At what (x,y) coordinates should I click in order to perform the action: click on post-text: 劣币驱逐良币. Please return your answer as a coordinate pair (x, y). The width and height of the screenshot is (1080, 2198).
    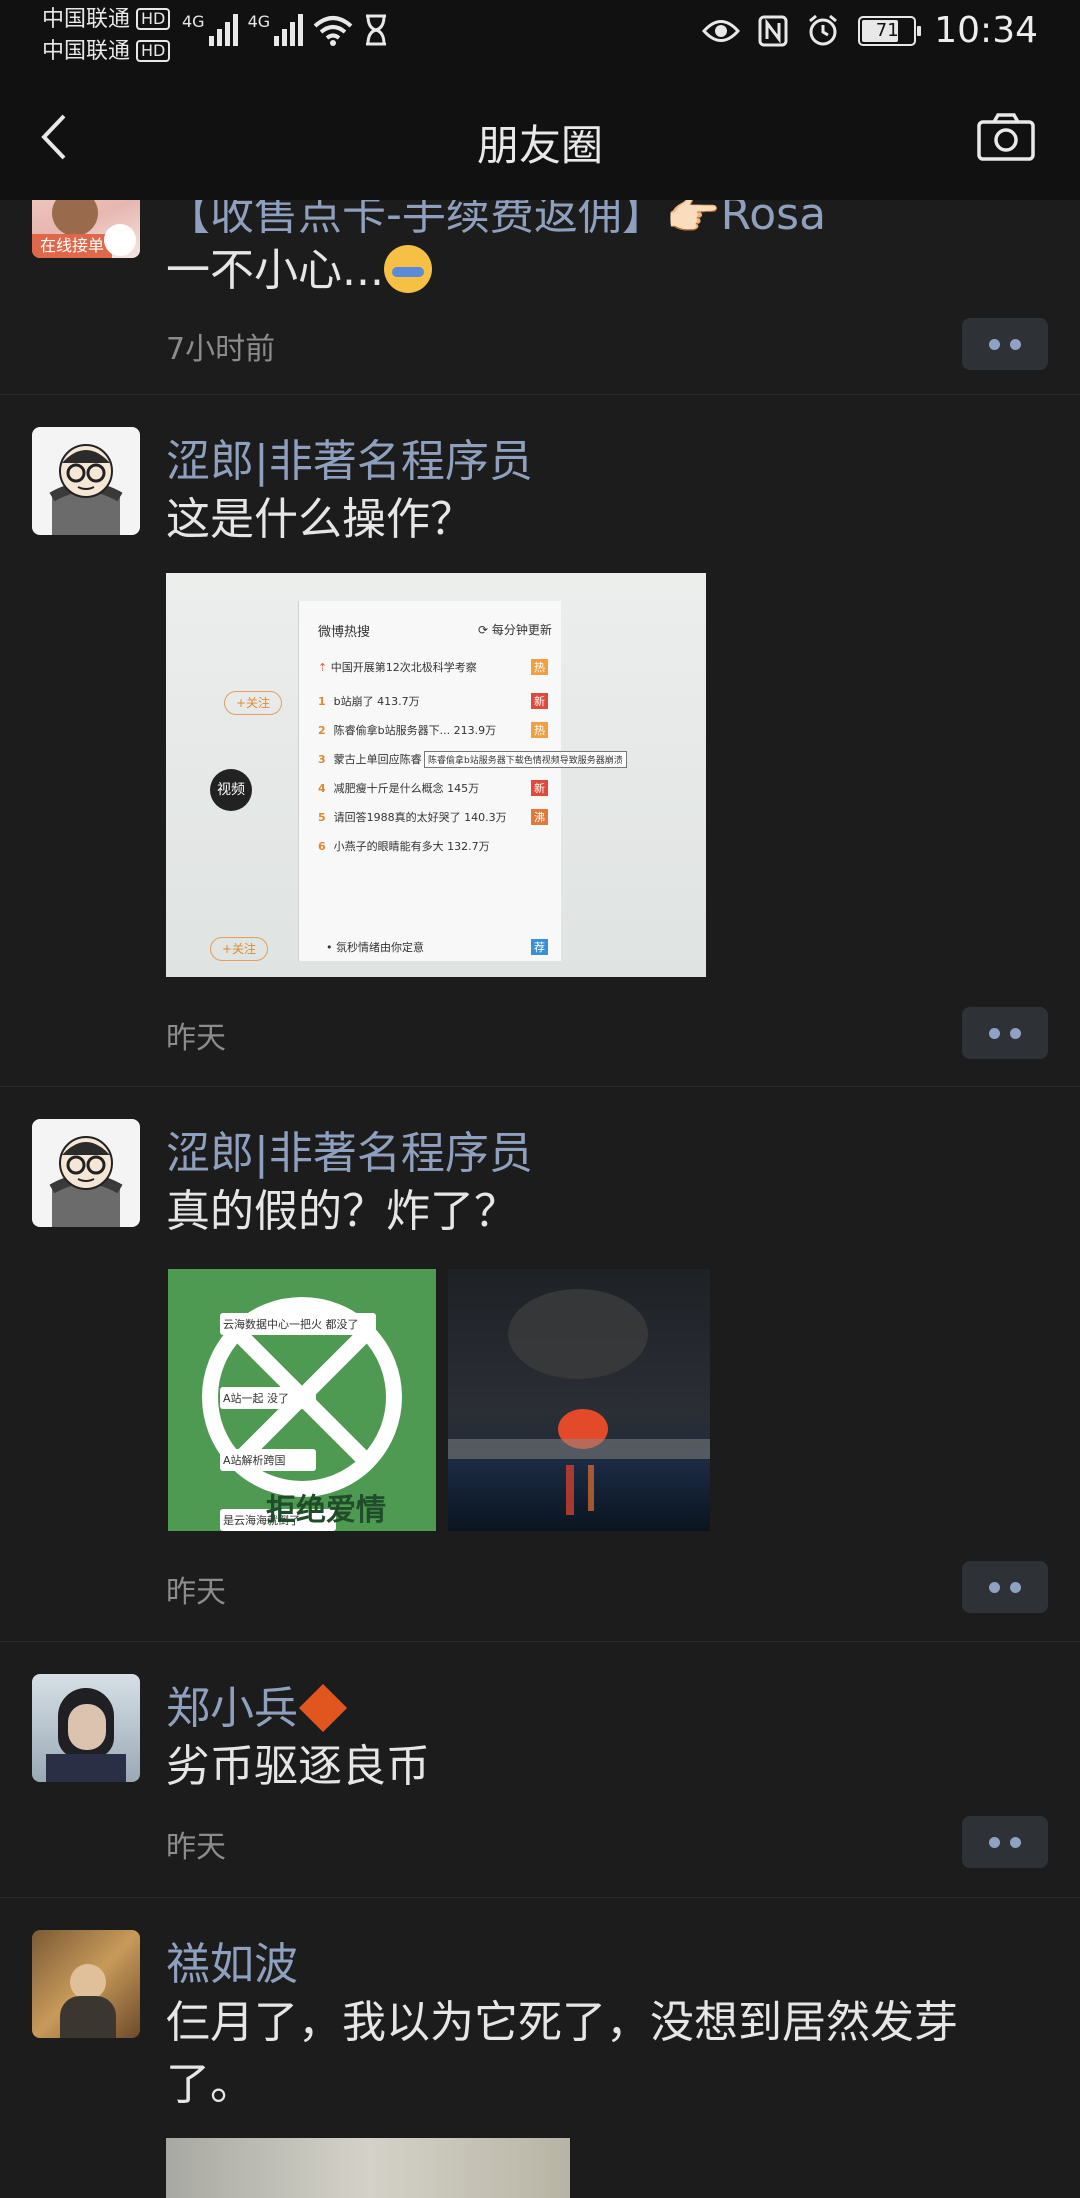
    Looking at the image, I should click on (298, 1766).